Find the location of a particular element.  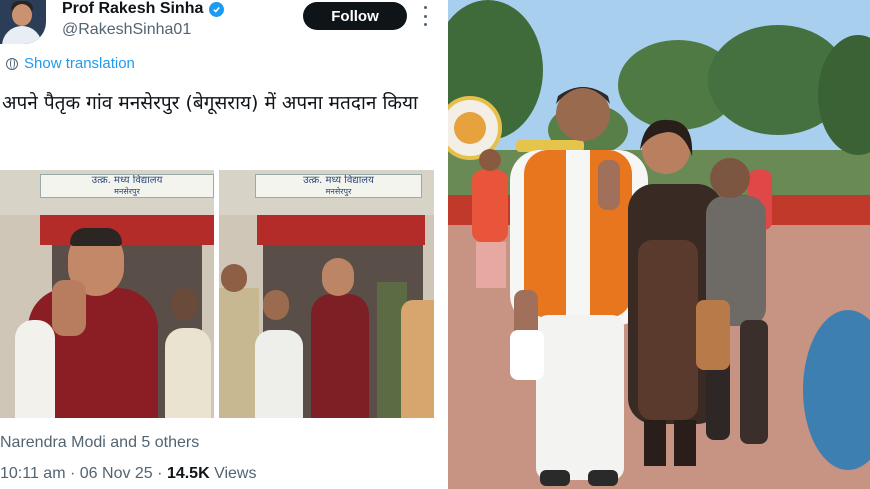

display-name-row: Prof Rakesh Sinha is located at coordinates (143, 9).